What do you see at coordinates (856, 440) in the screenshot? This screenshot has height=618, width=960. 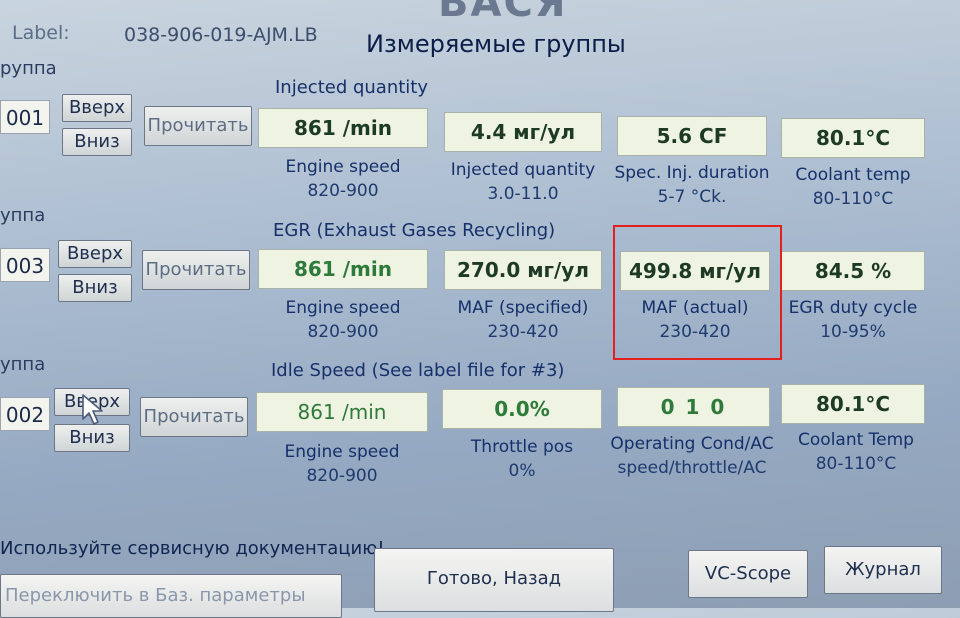 I see `cell-name: Coolant Temp` at bounding box center [856, 440].